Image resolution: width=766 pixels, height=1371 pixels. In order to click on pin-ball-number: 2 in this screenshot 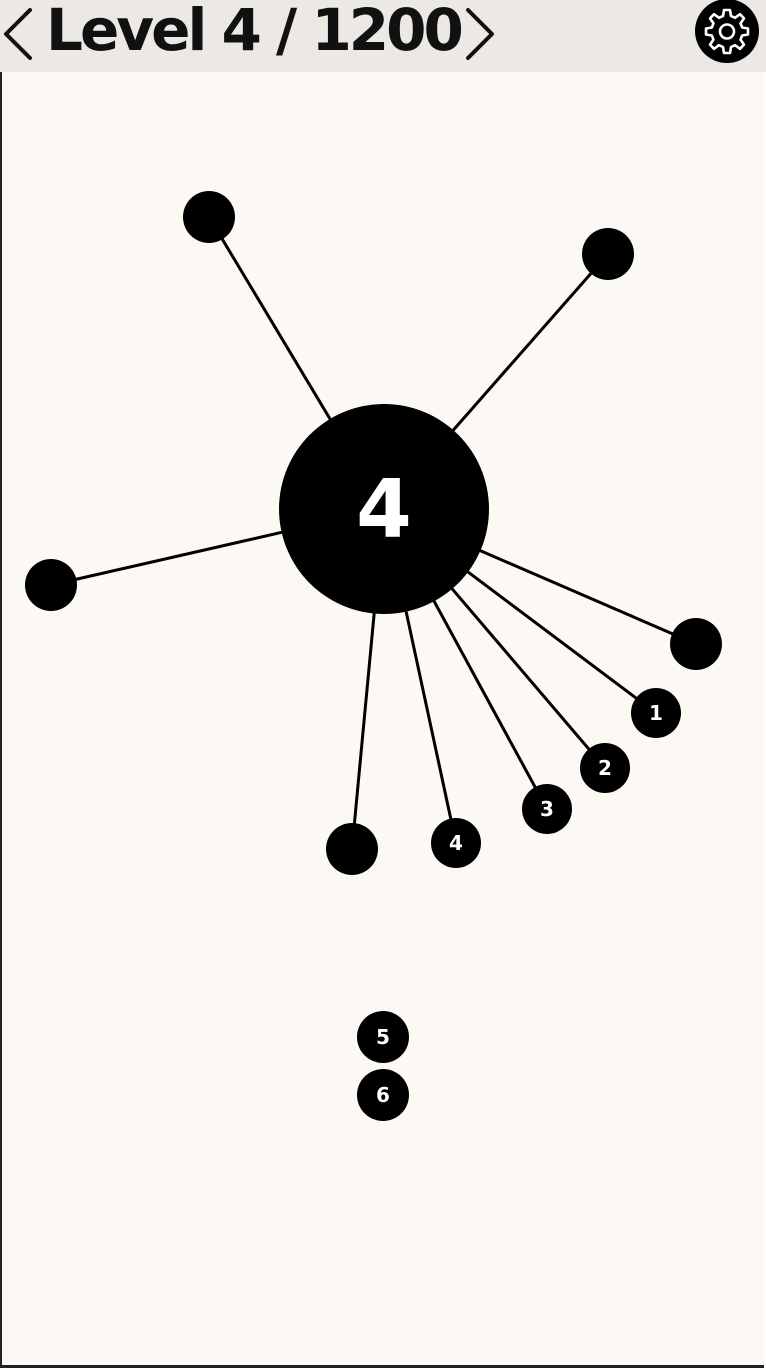, I will do `click(605, 768)`.